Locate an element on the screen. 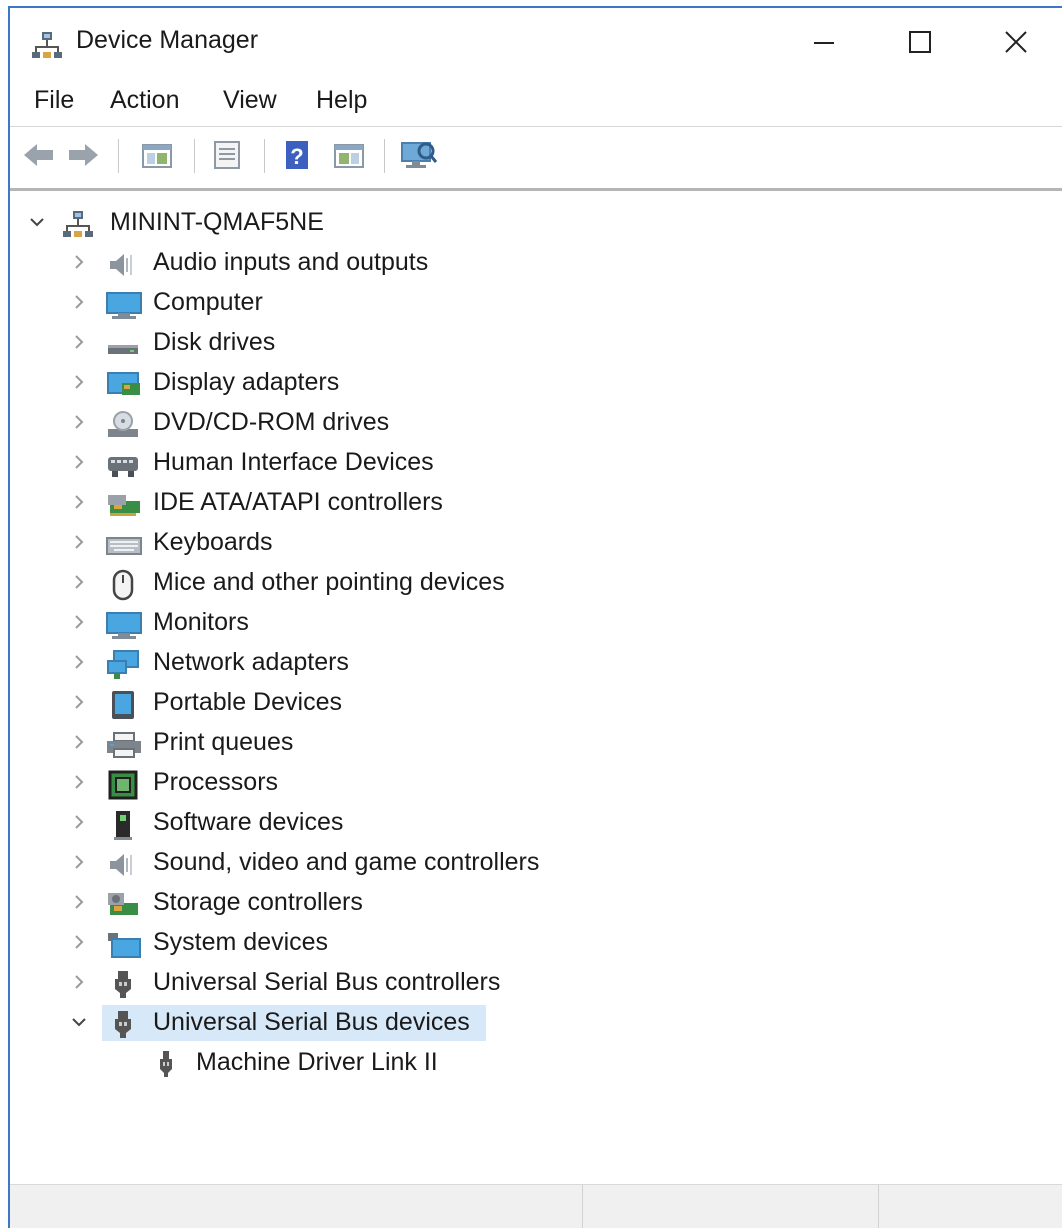  help-icon: ? is located at coordinates (297, 155).